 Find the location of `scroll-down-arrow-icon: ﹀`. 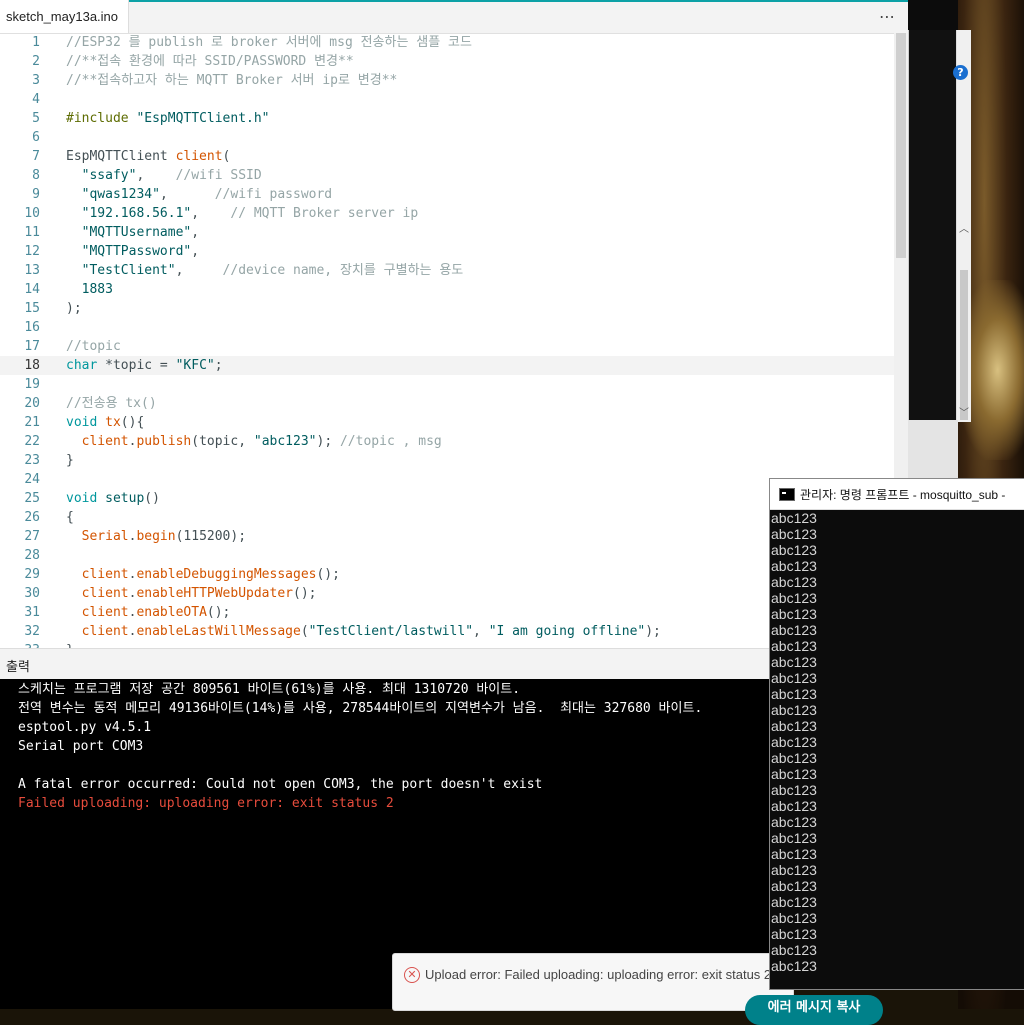

scroll-down-arrow-icon: ﹀ is located at coordinates (964, 411).